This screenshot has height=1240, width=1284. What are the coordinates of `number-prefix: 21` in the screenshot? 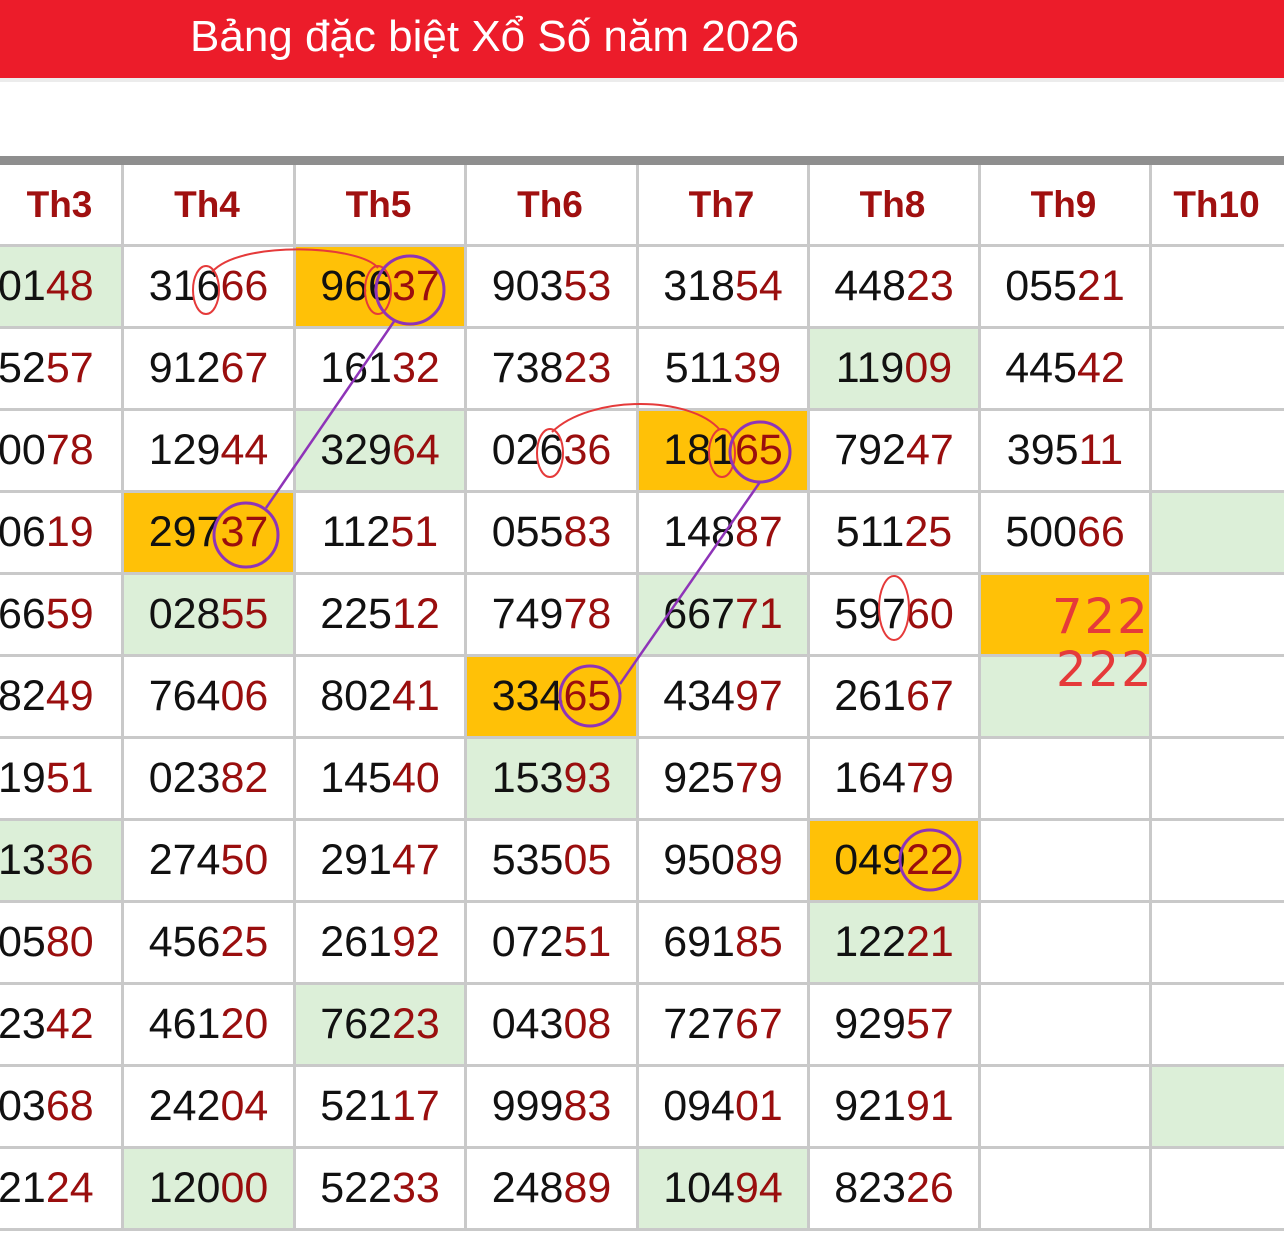 It's located at (23, 1188).